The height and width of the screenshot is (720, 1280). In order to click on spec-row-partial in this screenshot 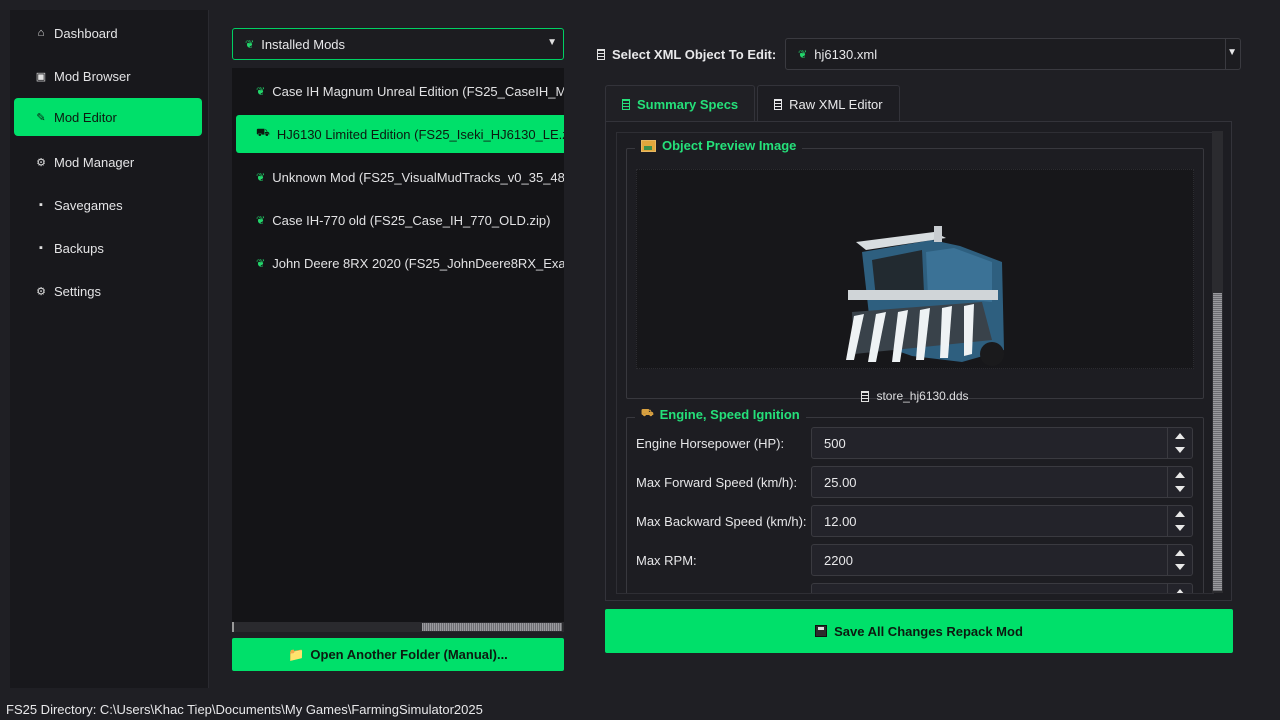, I will do `click(916, 587)`.